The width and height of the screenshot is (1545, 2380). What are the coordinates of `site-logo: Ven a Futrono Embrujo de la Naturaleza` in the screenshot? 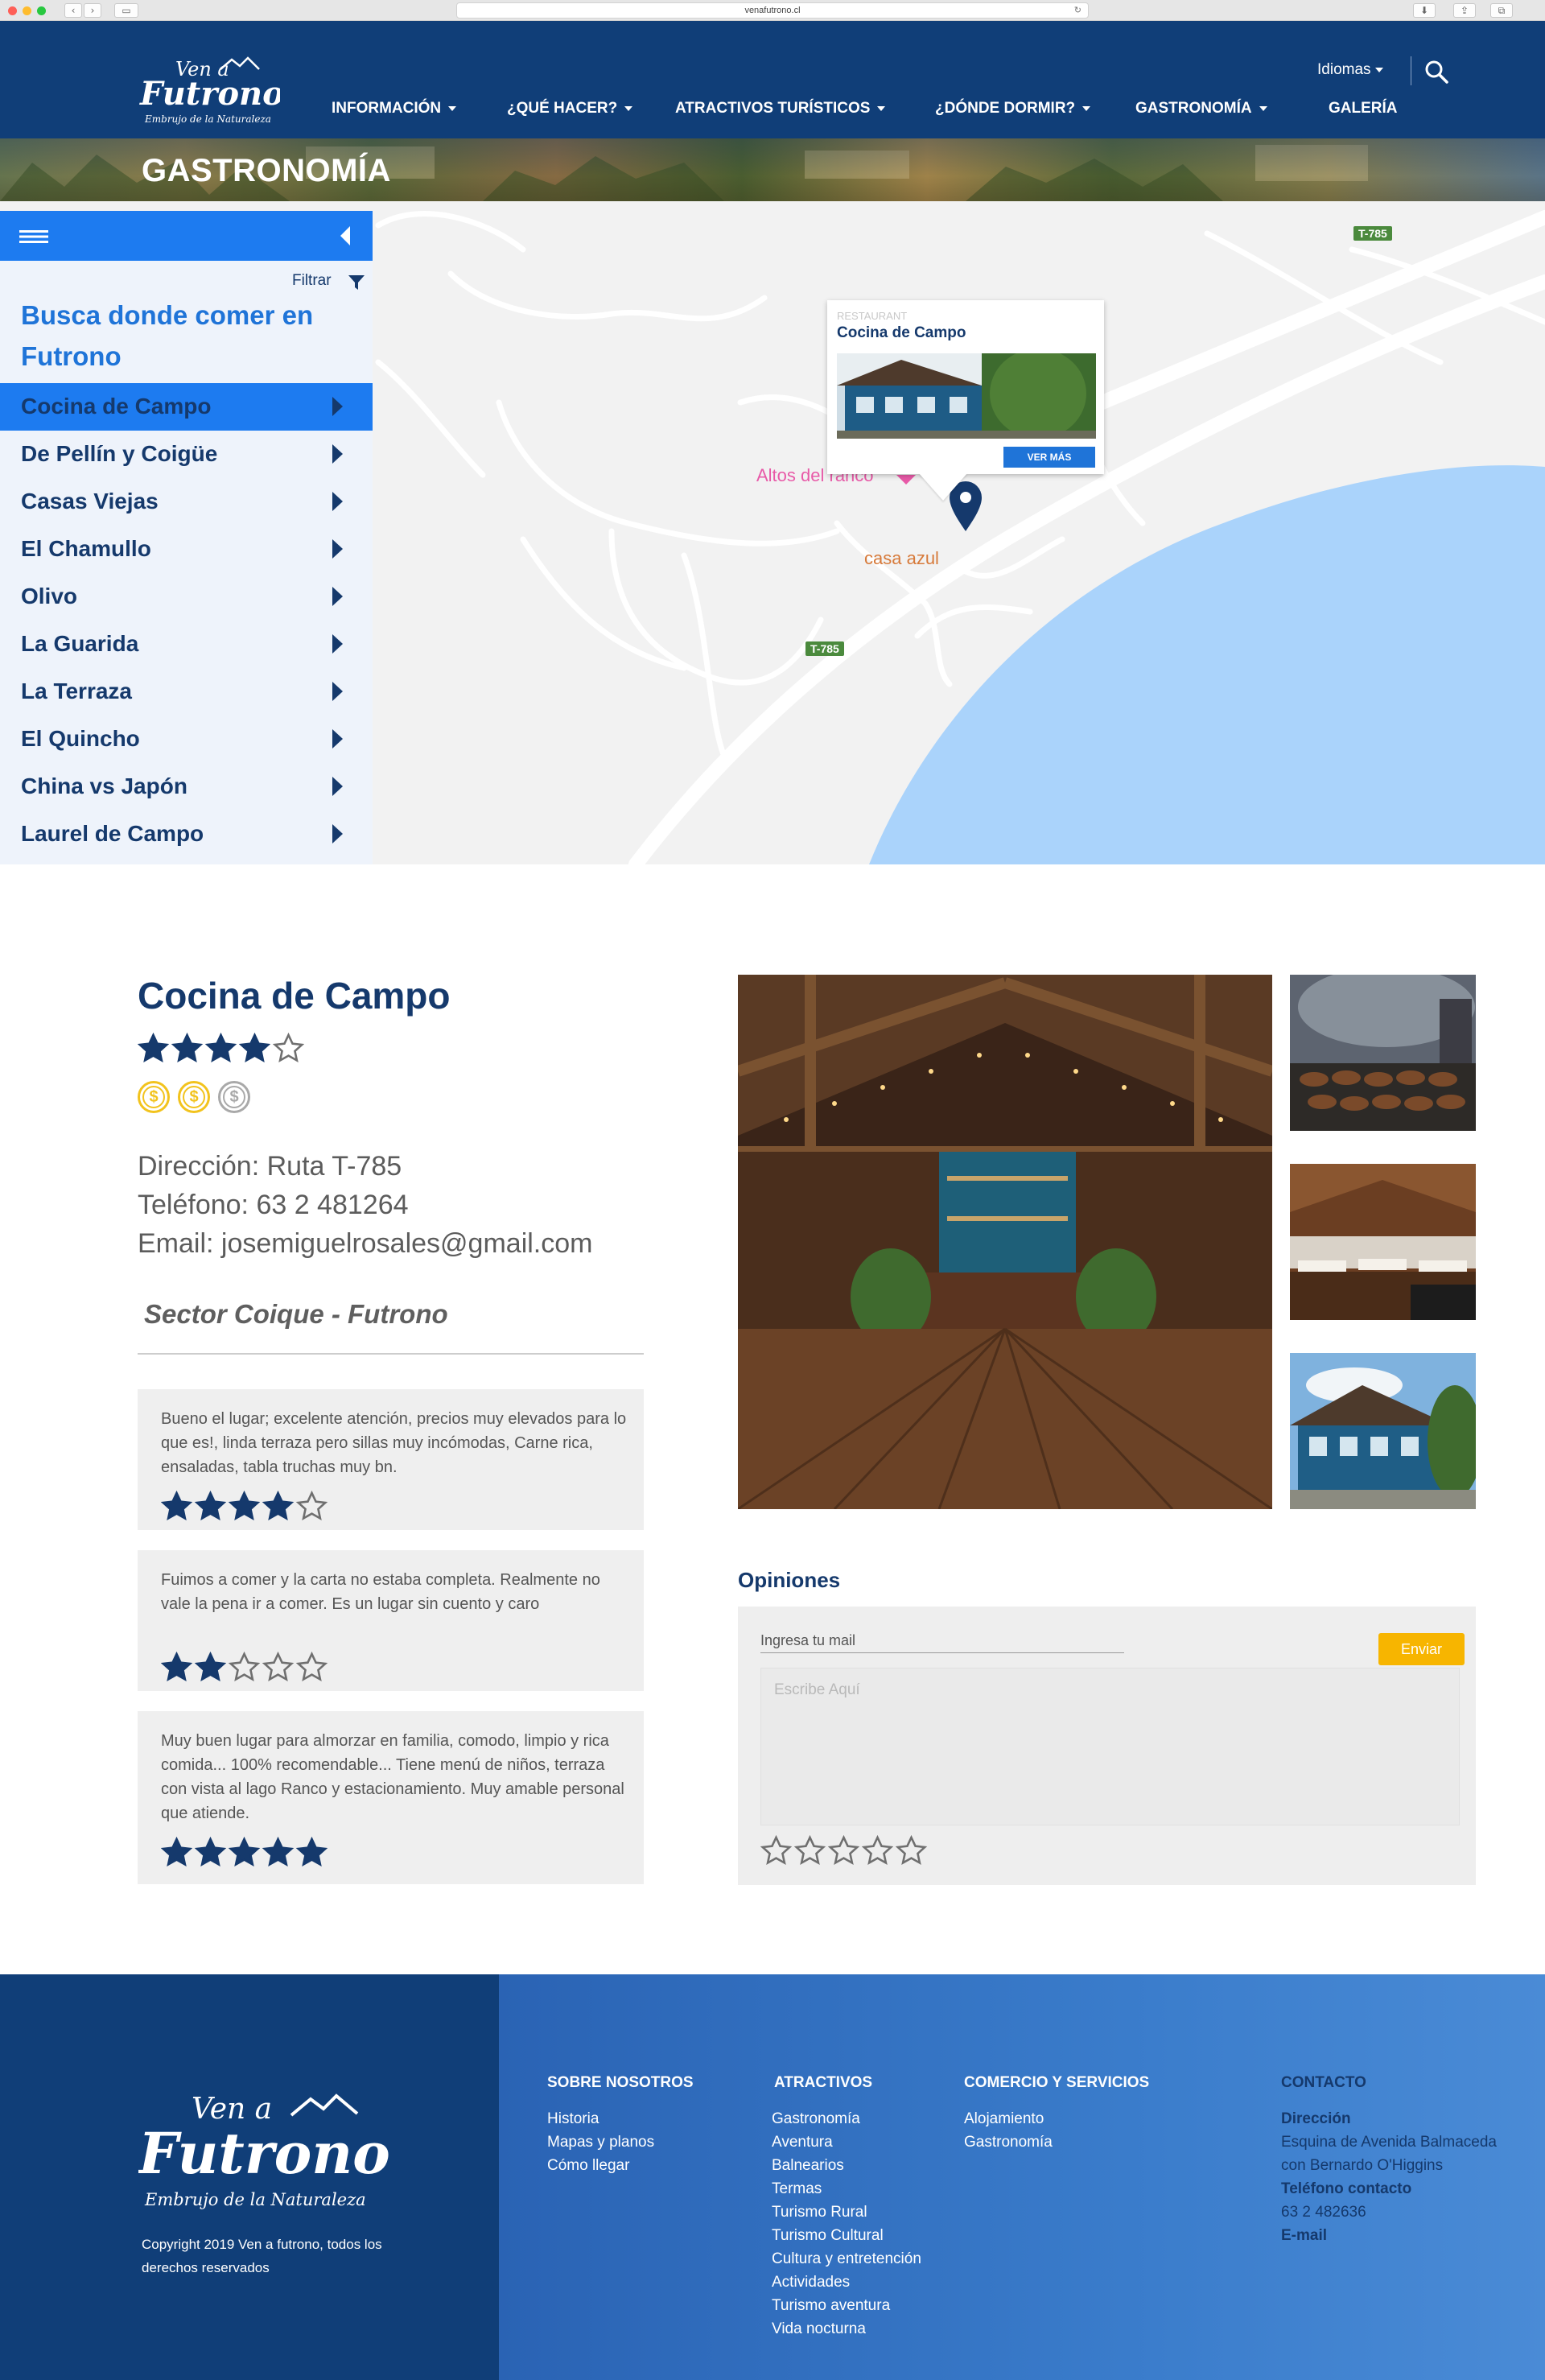 It's located at (211, 90).